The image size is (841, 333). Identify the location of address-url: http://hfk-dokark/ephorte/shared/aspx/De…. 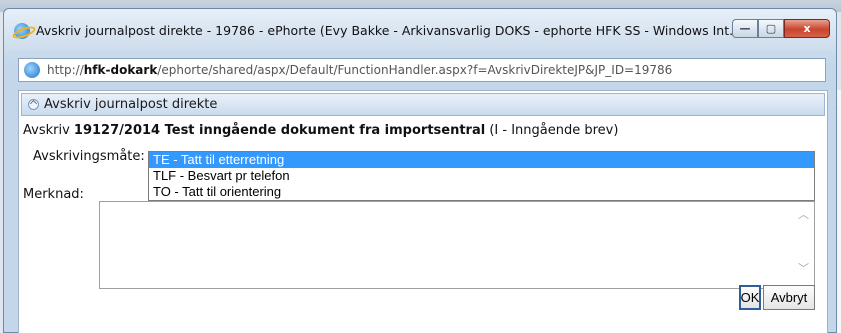
(359, 70).